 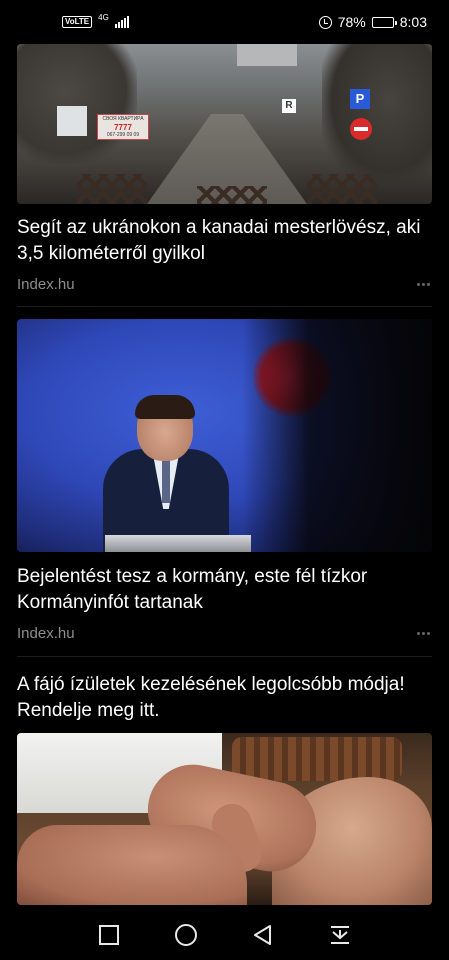 I want to click on home-circle-icon, so click(x=186, y=935).